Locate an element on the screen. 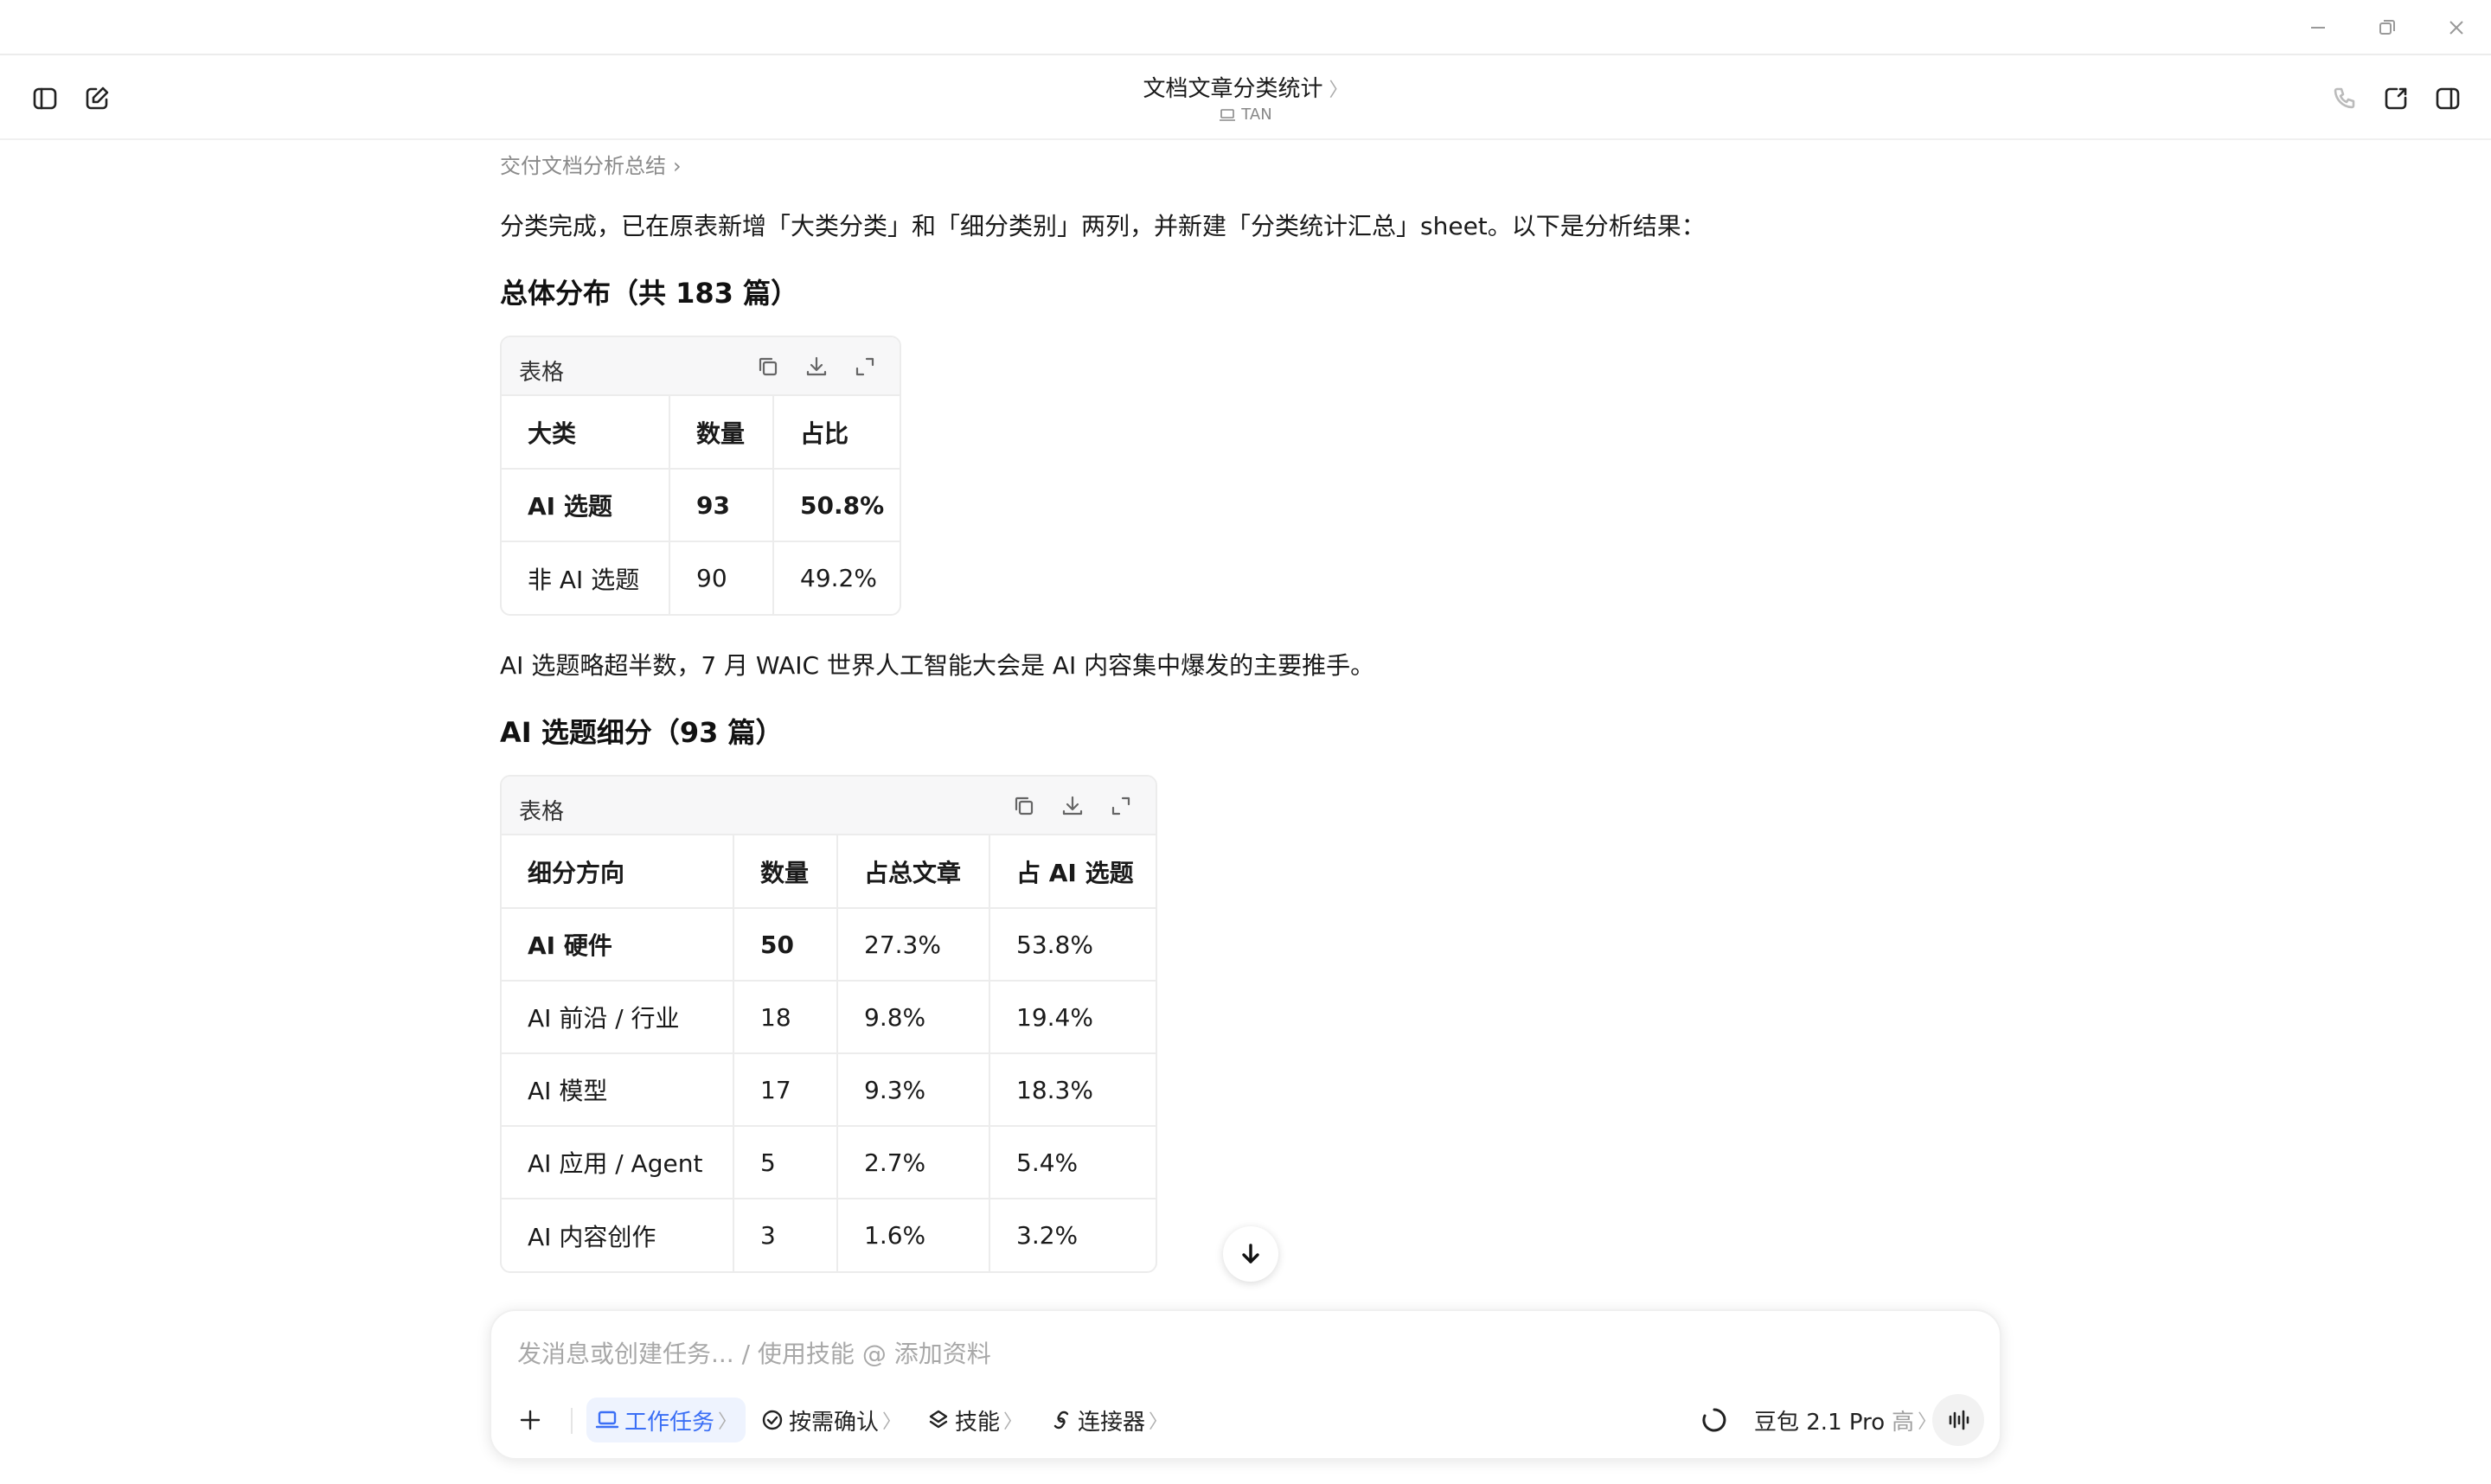 The height and width of the screenshot is (1484, 2491). section1-heading: 总体分布（共 183 篇） is located at coordinates (649, 293).